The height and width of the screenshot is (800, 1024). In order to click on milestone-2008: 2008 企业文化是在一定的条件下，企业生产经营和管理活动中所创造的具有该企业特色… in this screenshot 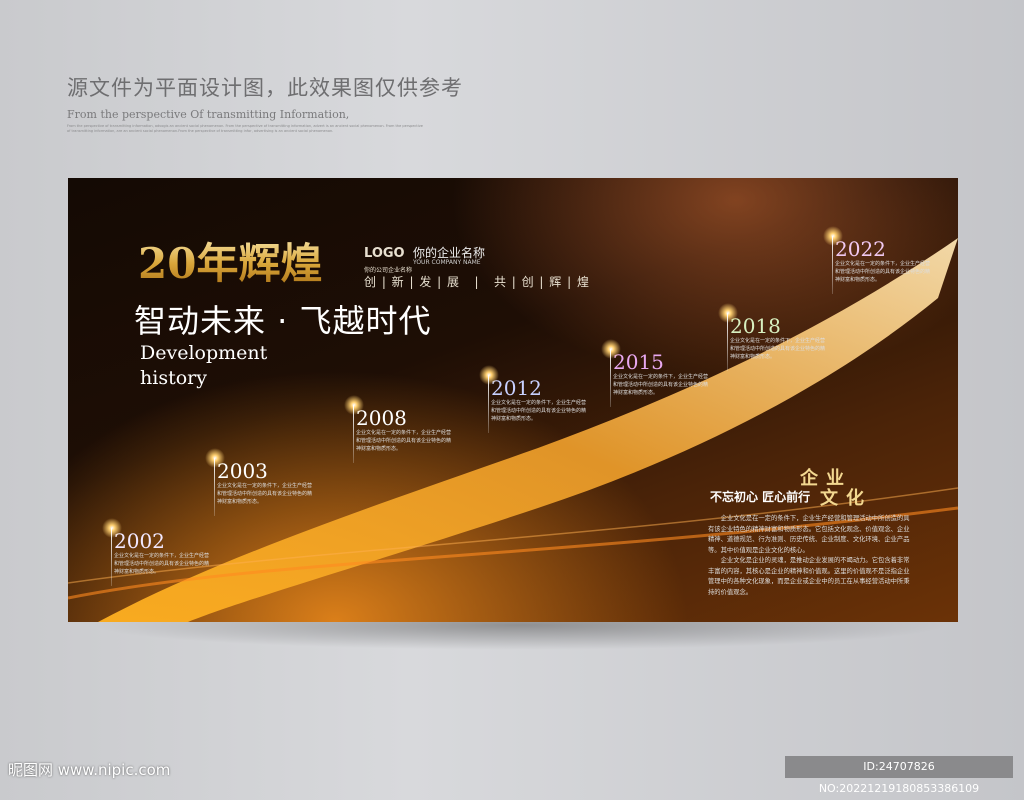, I will do `click(398, 429)`.